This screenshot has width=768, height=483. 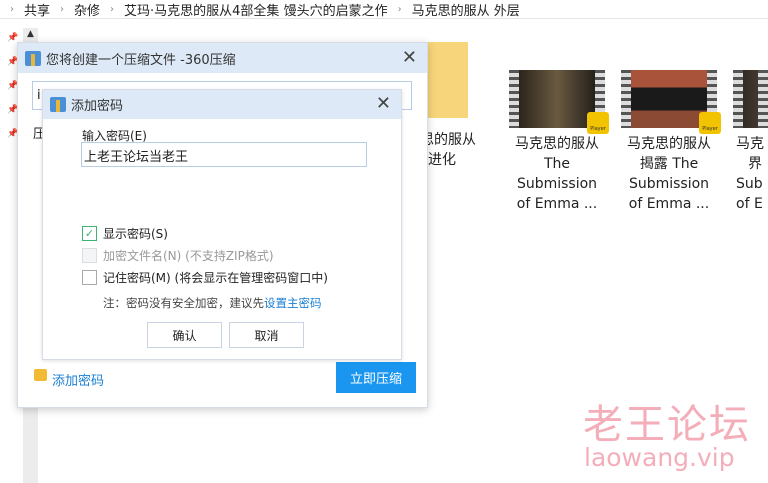 I want to click on breadcrumb-item: 杂修, so click(x=87, y=9).